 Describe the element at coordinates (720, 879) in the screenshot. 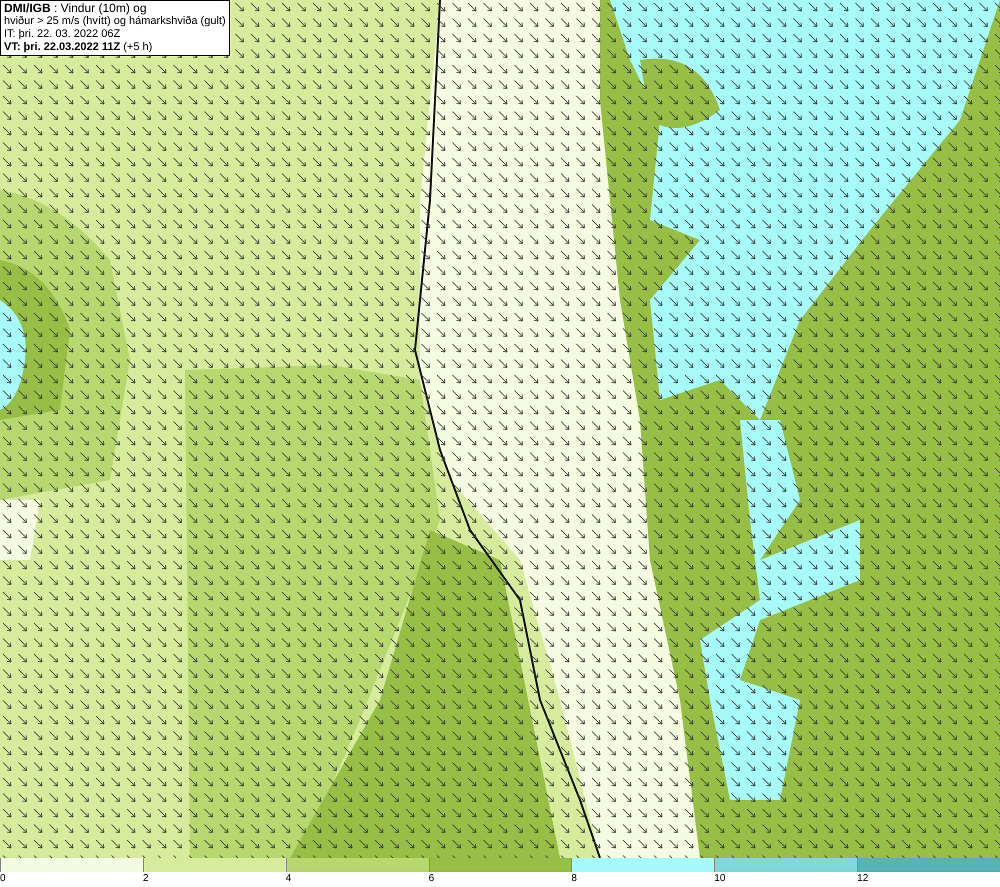

I see `scale-label: 10` at that location.